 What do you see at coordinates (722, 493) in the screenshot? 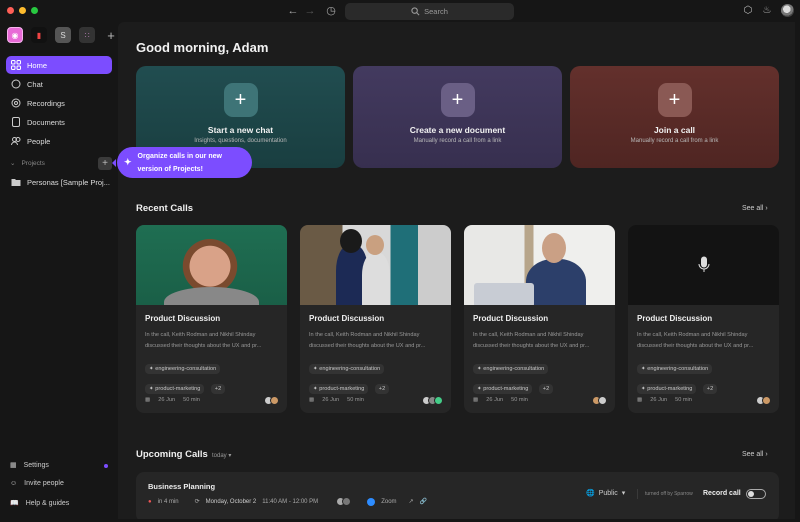
I see `record-call-label: Record call` at bounding box center [722, 493].